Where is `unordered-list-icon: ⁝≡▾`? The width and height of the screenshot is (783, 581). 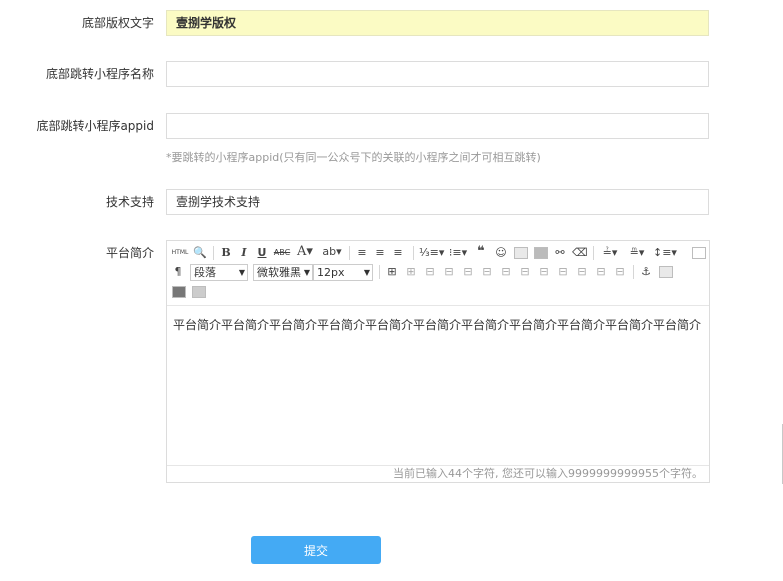 unordered-list-icon: ⁝≡▾ is located at coordinates (458, 253).